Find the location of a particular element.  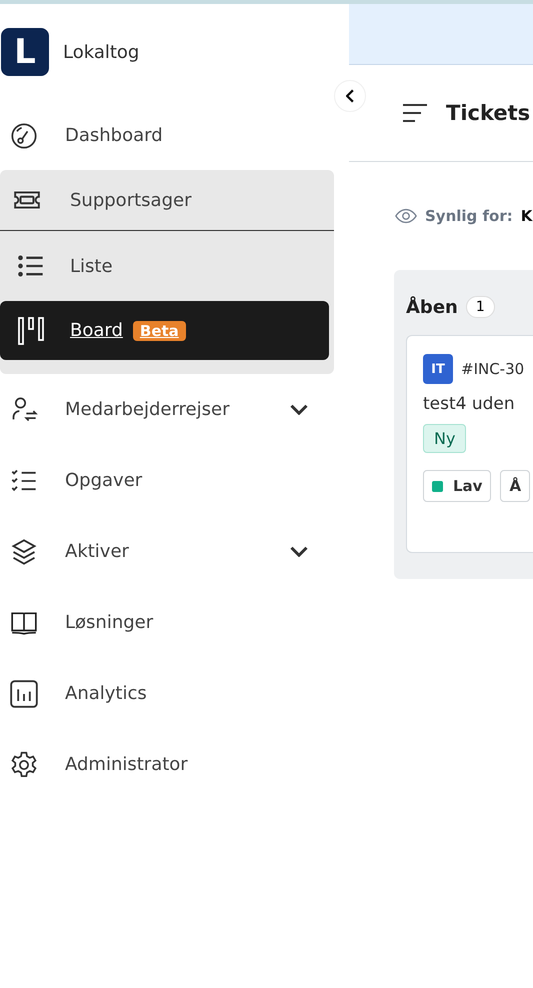

nav-item: Aktiver is located at coordinates (167, 551).